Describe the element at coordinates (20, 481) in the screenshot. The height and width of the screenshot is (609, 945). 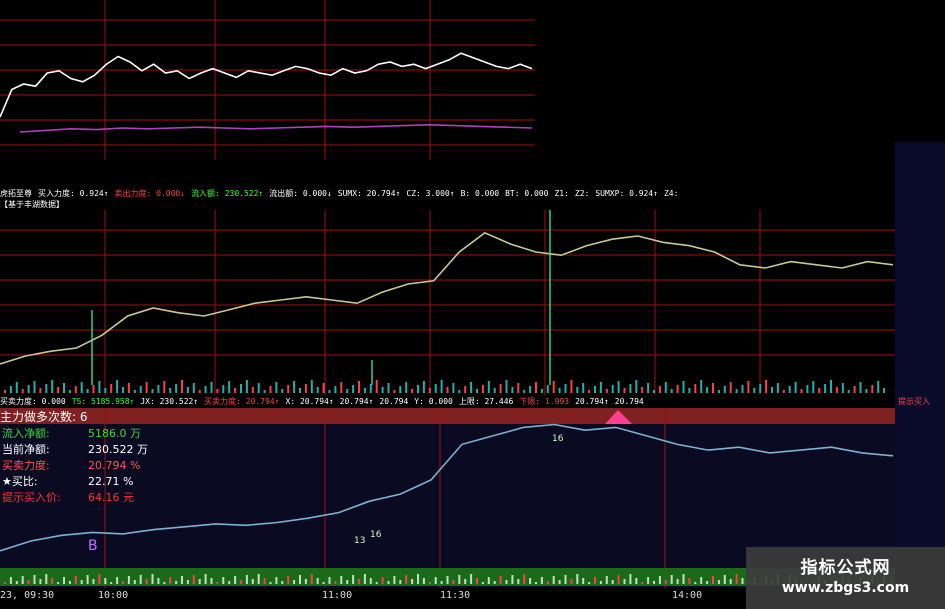
I see `stat-label-3: ★买比:` at that location.